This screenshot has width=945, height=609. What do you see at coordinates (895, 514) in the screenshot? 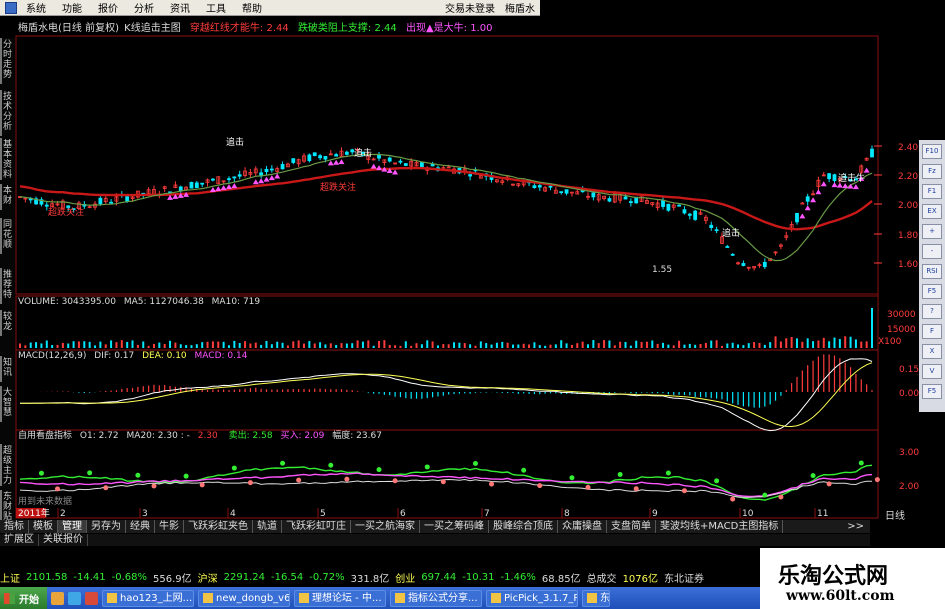
I see `period-label: 日线` at bounding box center [895, 514].